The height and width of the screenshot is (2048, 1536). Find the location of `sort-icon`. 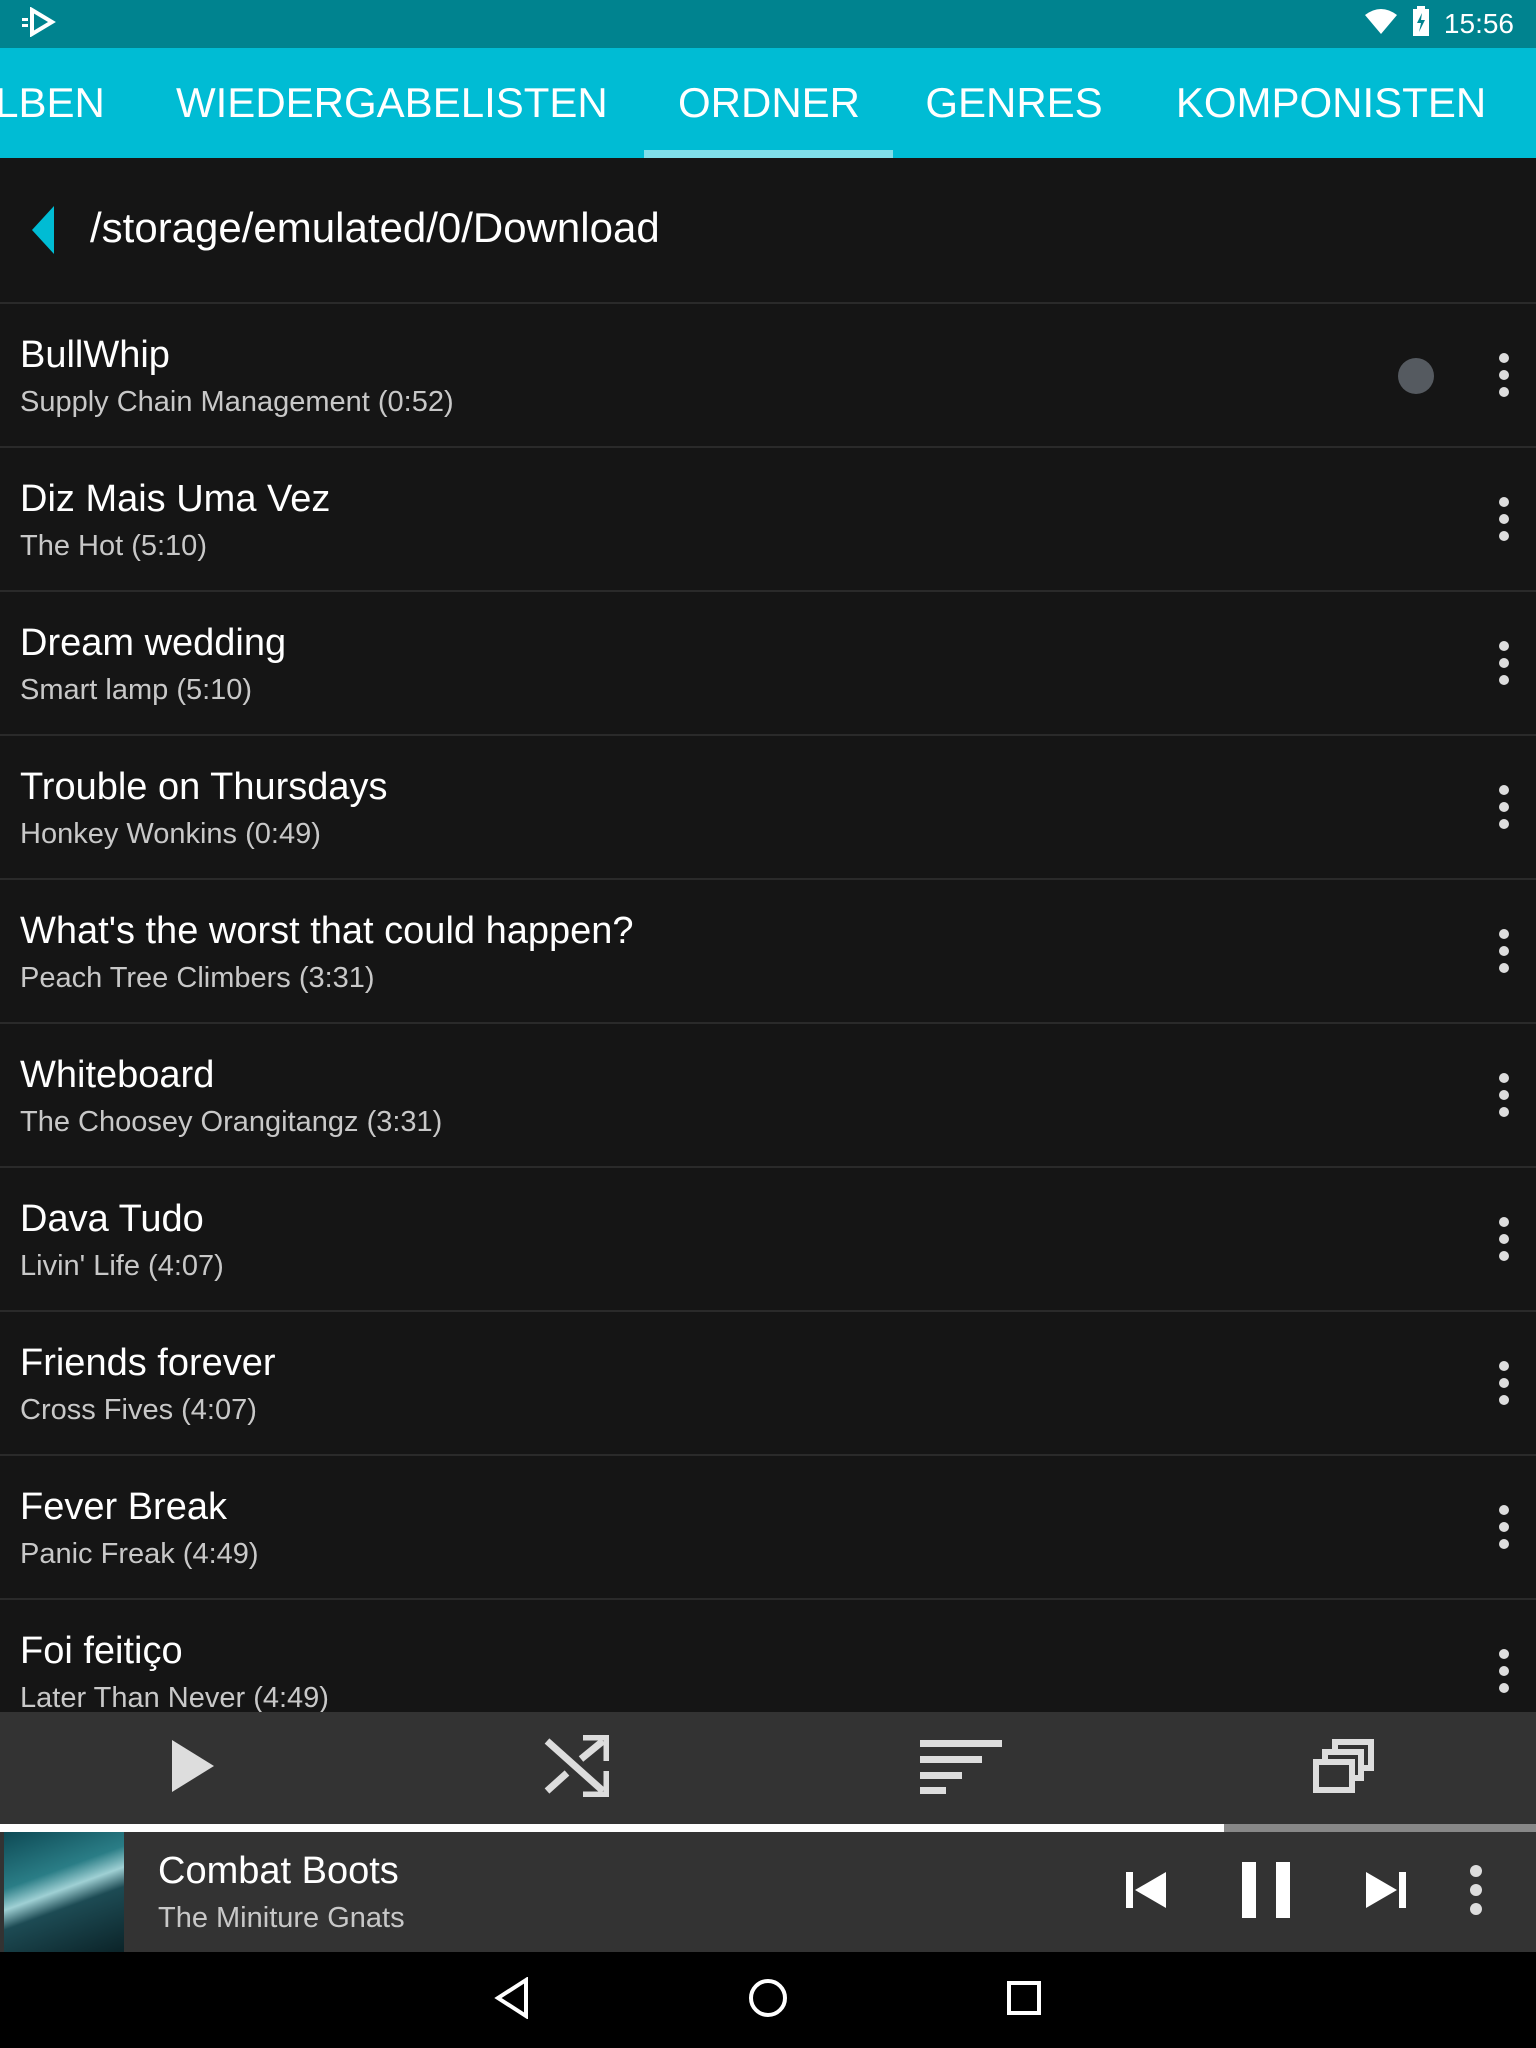

sort-icon is located at coordinates (960, 1768).